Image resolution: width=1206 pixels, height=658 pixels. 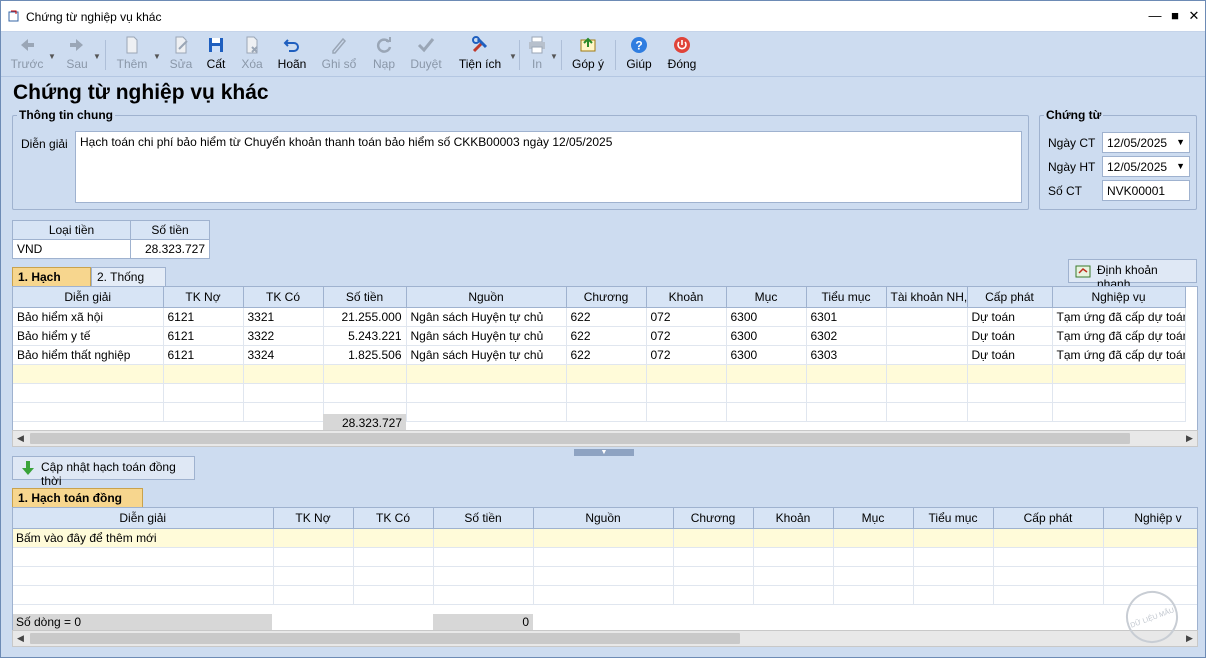 I want to click on table-cell: 622, so click(x=606, y=355).